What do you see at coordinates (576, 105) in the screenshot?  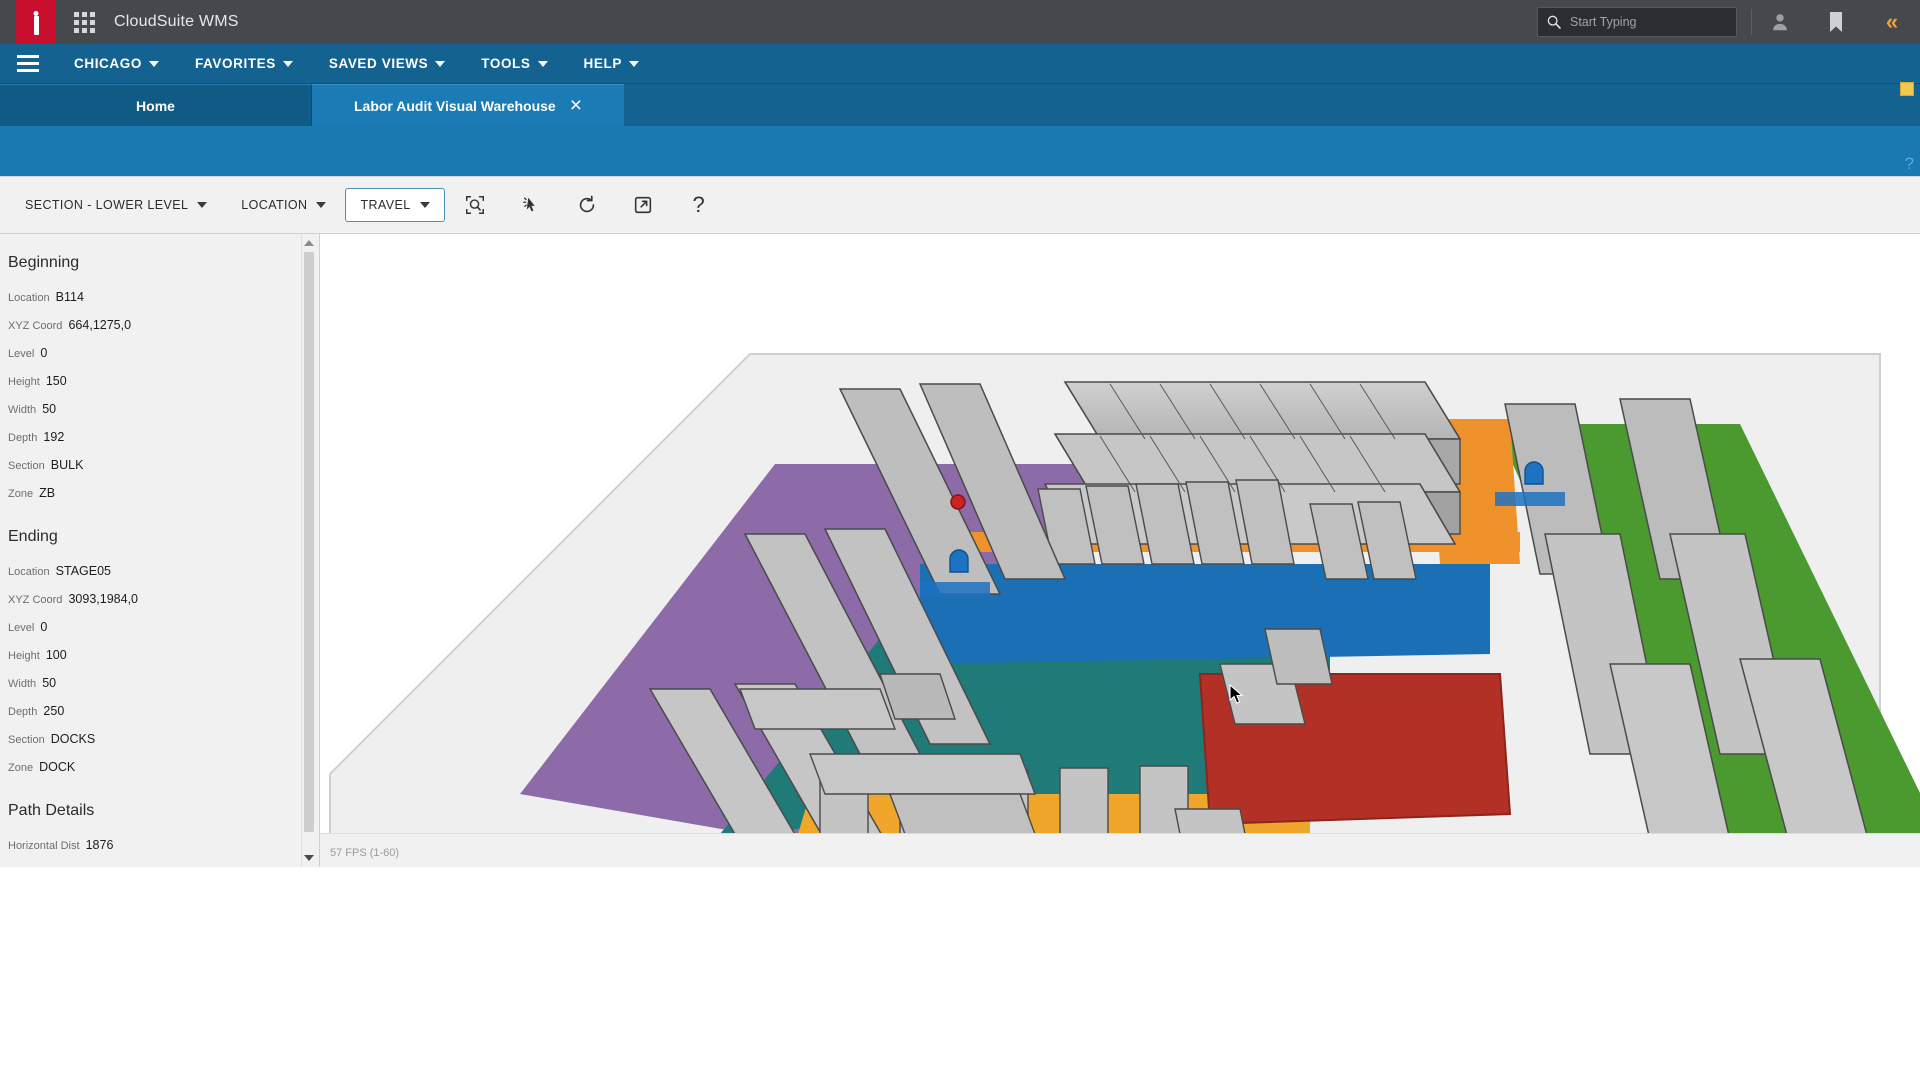 I see `close-icon: ×` at bounding box center [576, 105].